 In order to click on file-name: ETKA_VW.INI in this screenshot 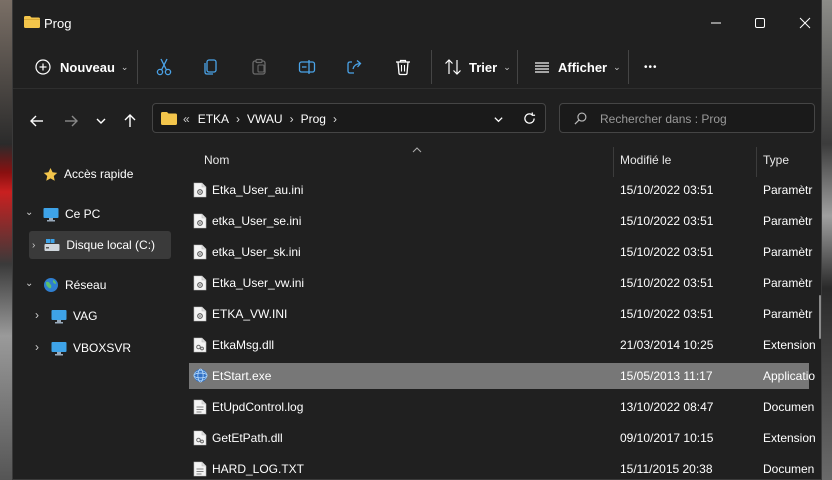, I will do `click(250, 314)`.